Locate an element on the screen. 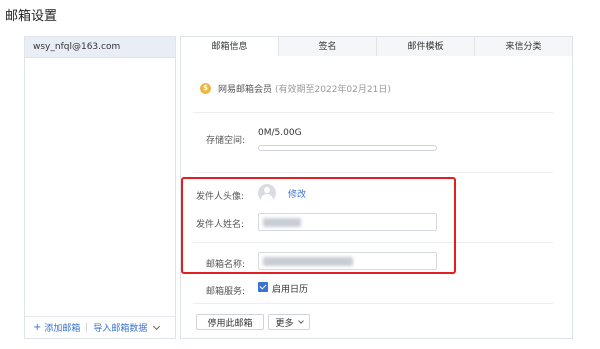 The width and height of the screenshot is (600, 349). disable-mailbox-label: 停用此邮箱 is located at coordinates (230, 323).